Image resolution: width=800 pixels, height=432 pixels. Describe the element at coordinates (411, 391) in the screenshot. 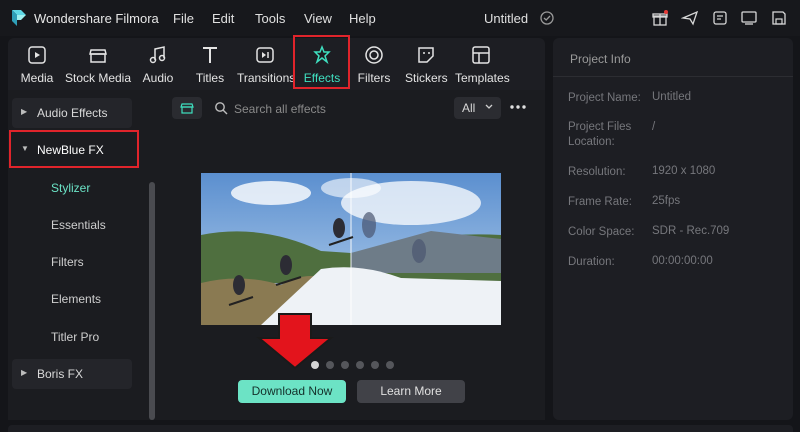

I see `learn-more-button: Learn More` at that location.